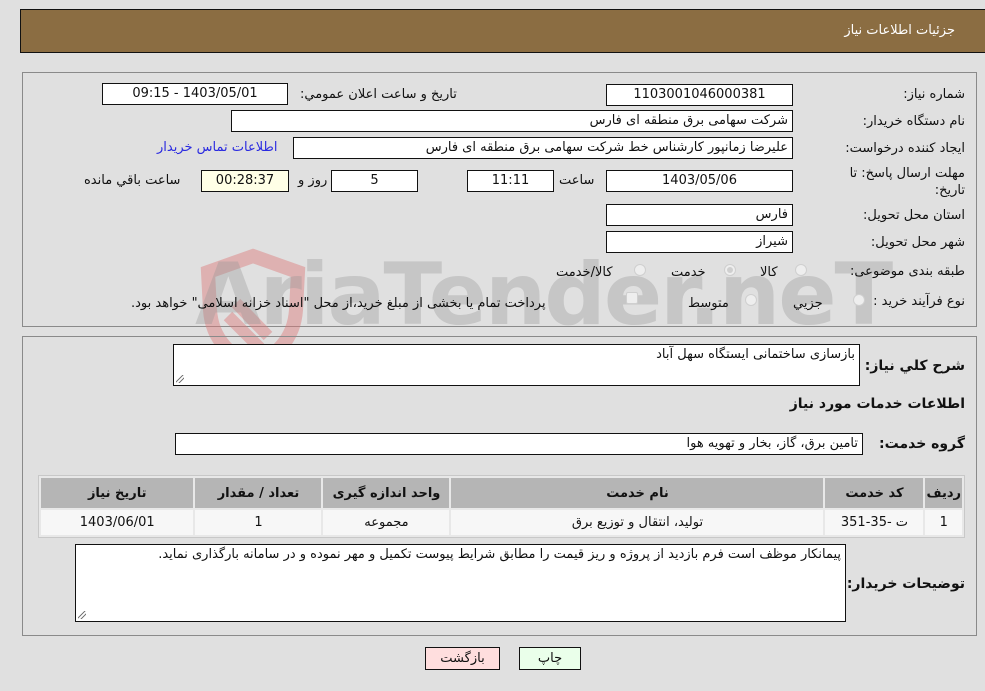  I want to click on cell-need-date: 1403/06/01, so click(117, 522).